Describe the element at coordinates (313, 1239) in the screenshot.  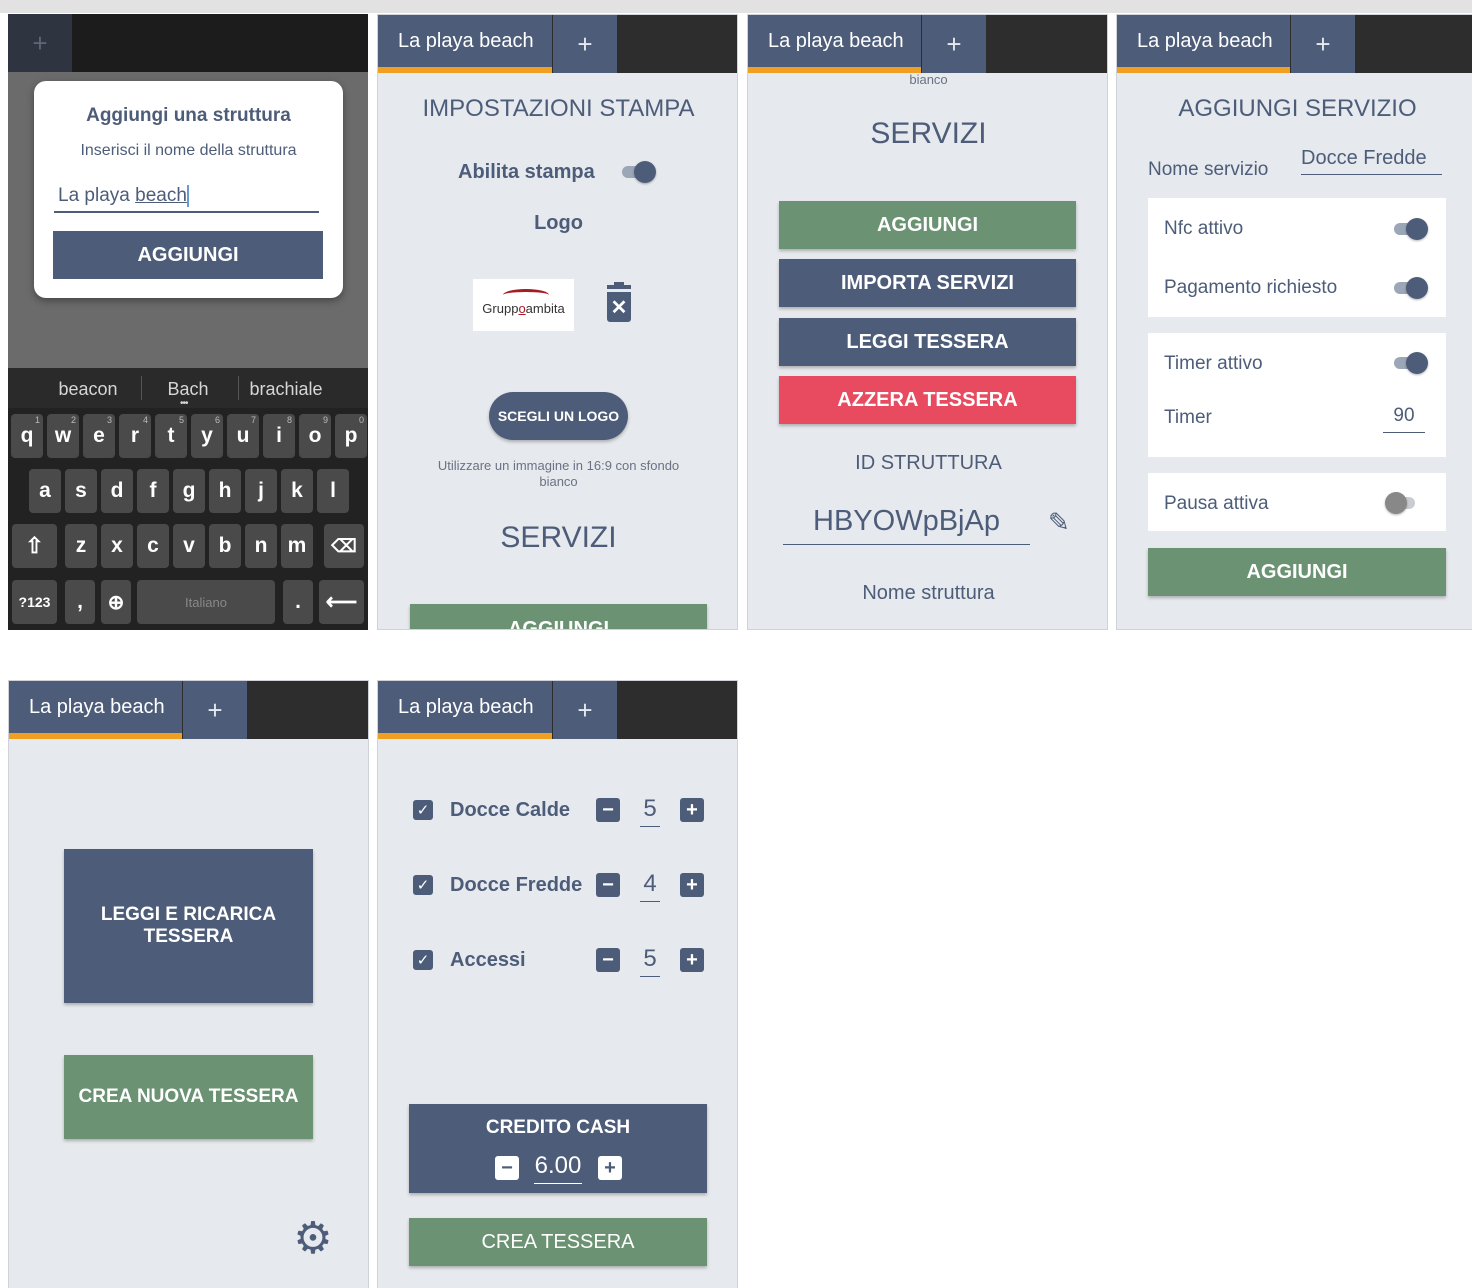
I see `settings-gear-icon: ⚙` at that location.